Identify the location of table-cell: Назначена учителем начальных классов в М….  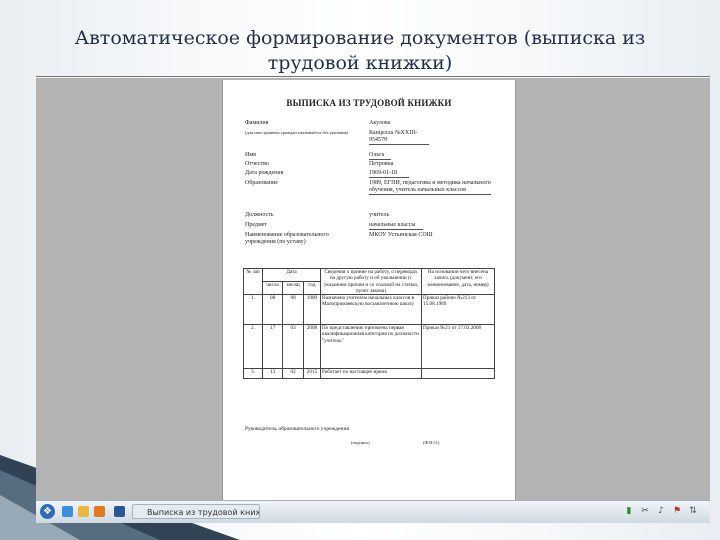
(371, 310).